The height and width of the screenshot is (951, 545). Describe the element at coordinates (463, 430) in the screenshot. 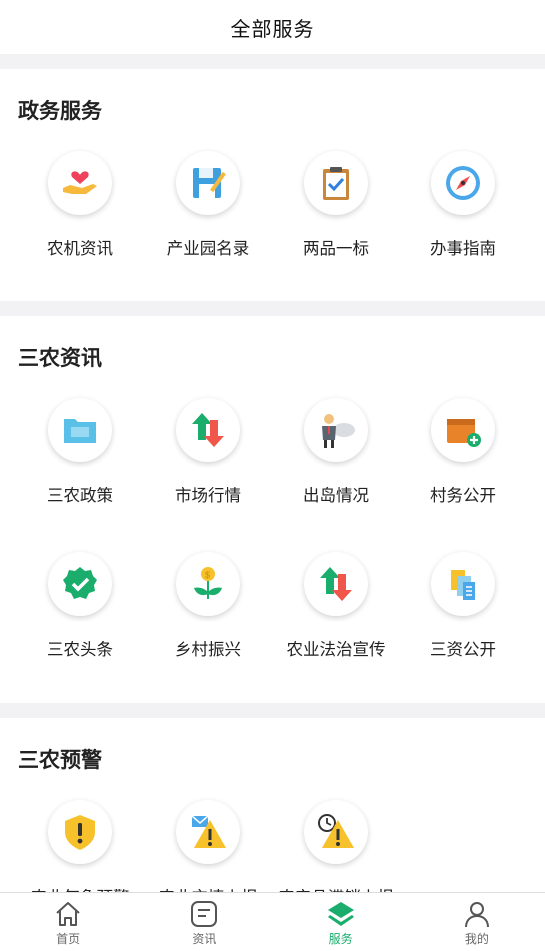

I see `box-add-icon` at that location.